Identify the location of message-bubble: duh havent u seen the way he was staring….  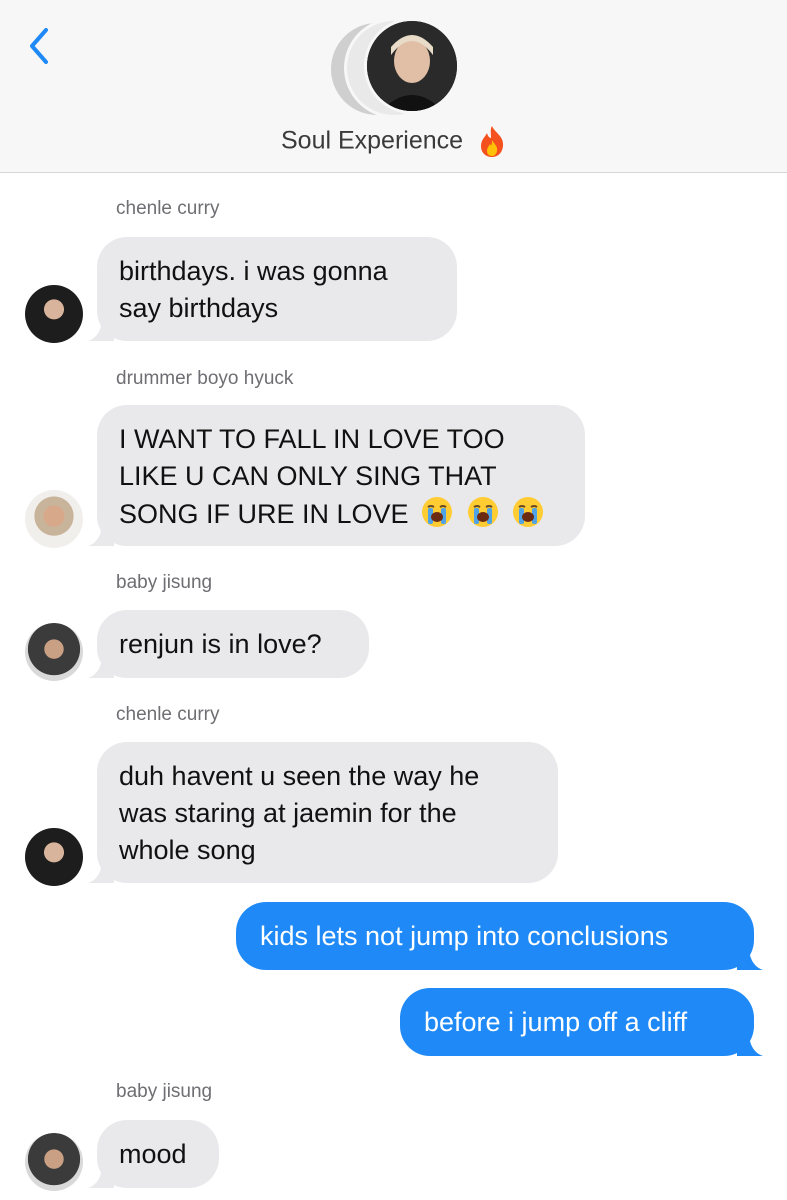
(323, 812).